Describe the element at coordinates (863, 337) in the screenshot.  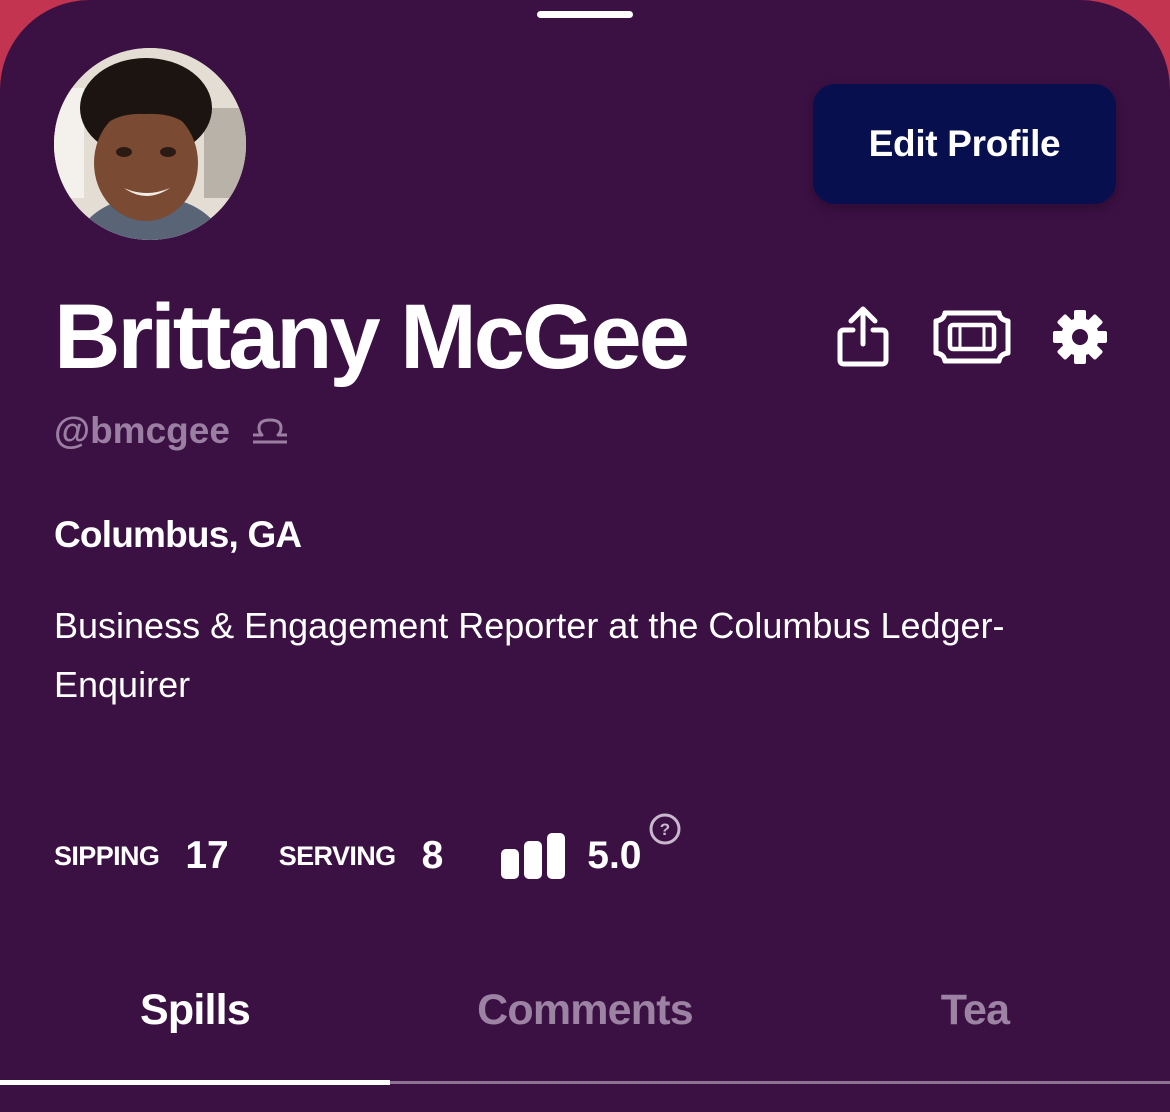
I see `share-icon` at that location.